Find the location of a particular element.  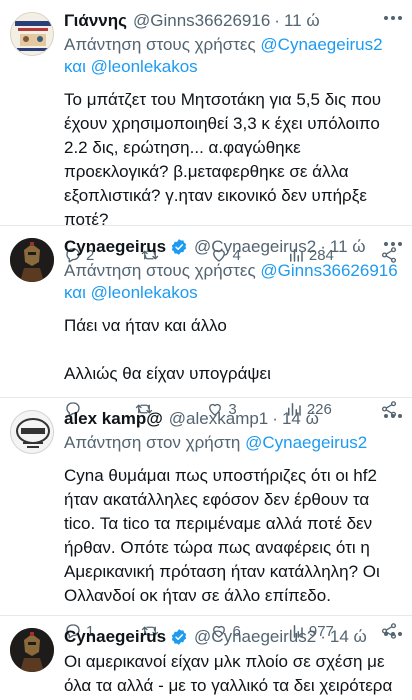

mention-link: @Ginns36626916 is located at coordinates (328, 270).